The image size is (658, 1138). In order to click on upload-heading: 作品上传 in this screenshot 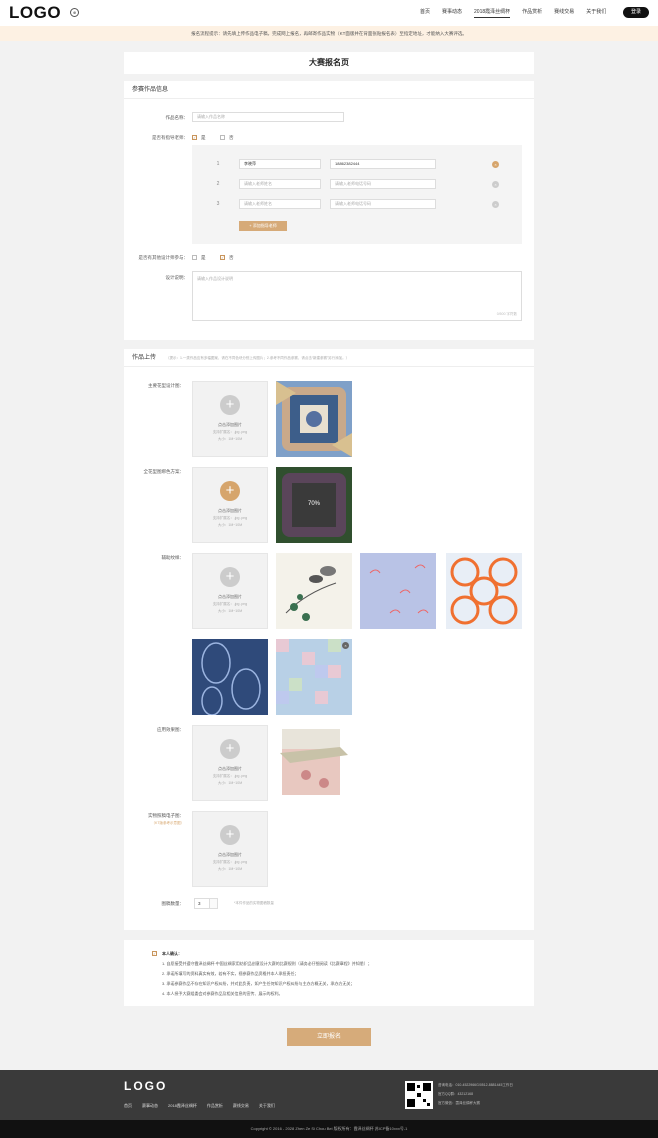, I will do `click(144, 358)`.